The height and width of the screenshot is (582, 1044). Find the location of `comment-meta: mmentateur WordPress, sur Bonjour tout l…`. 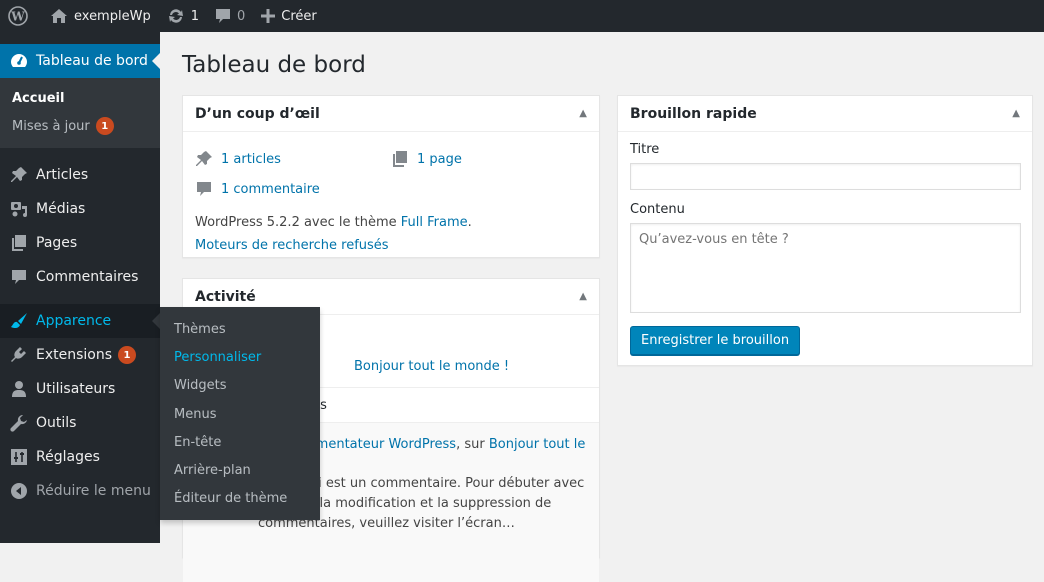

comment-meta: mmentateur WordPress, sur Bonjour tout l… is located at coordinates (444, 445).